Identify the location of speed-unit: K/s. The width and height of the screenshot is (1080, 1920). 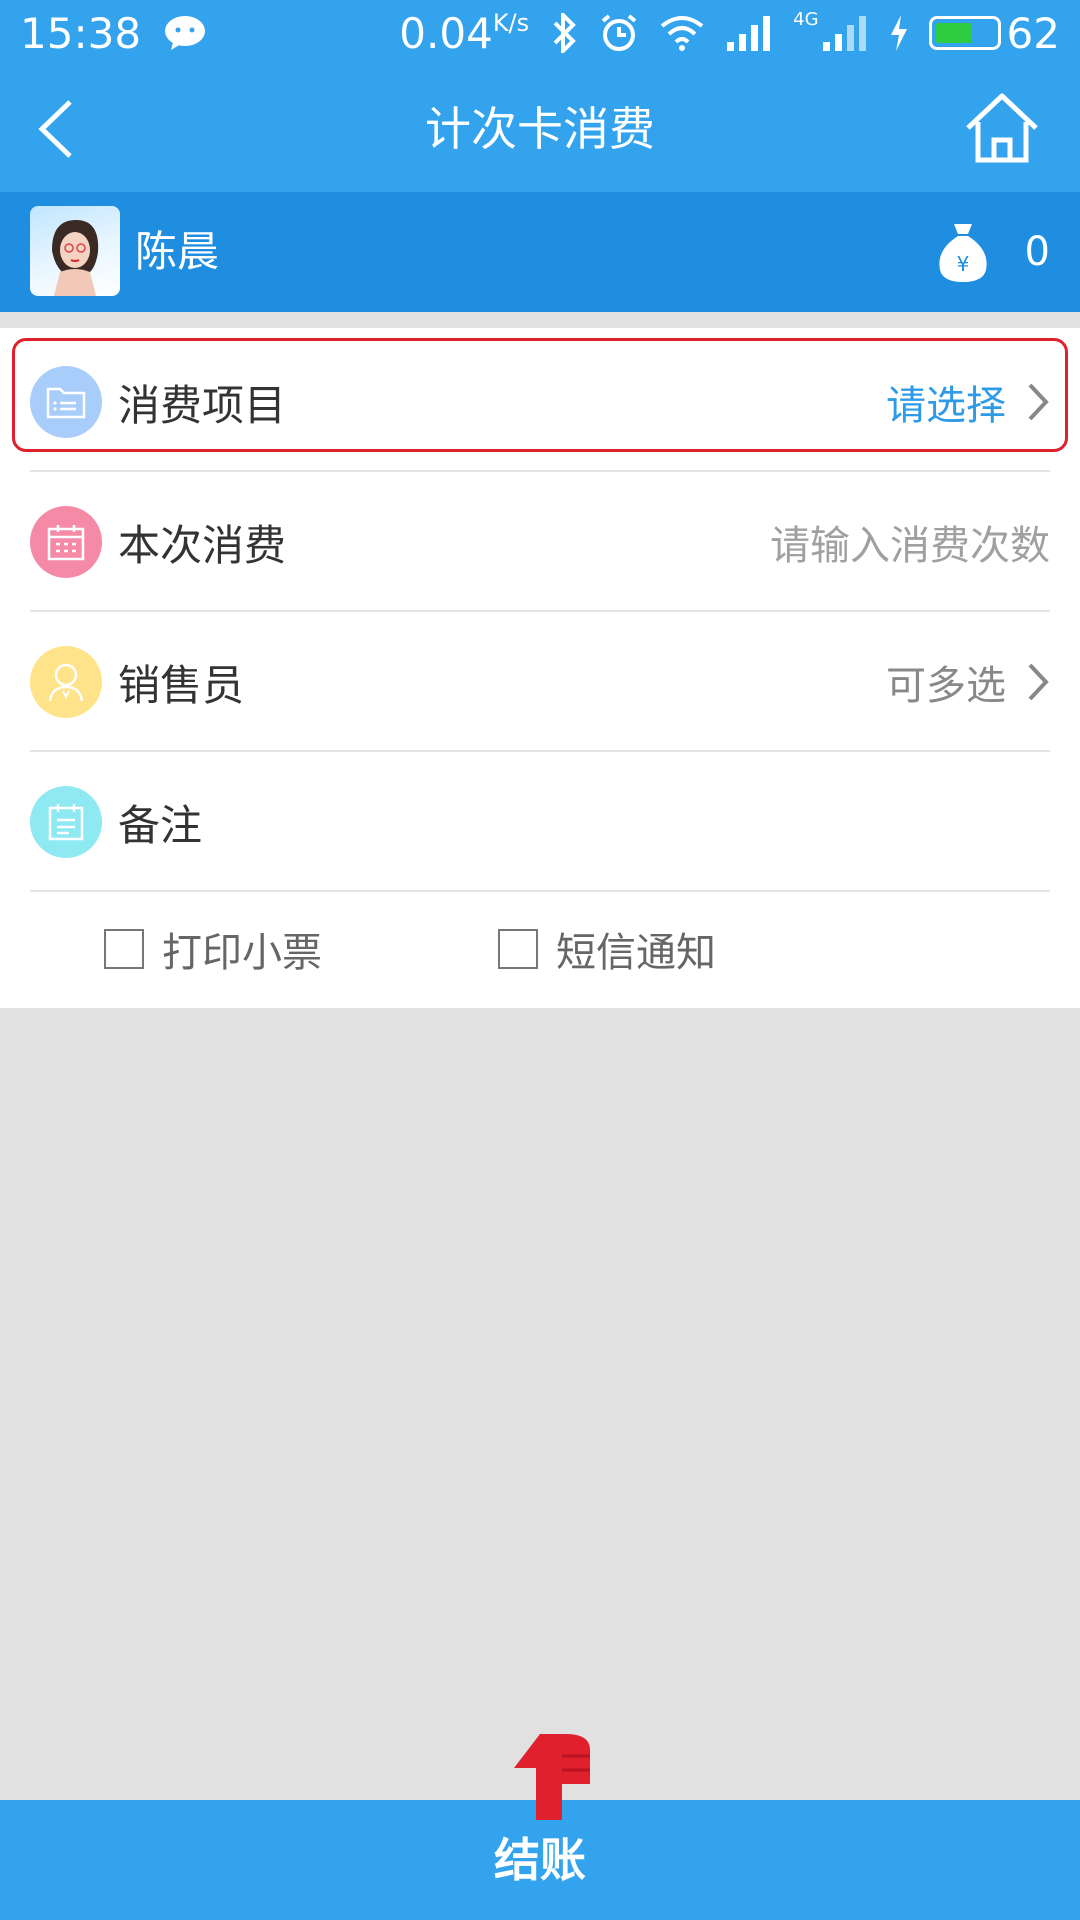
(511, 22).